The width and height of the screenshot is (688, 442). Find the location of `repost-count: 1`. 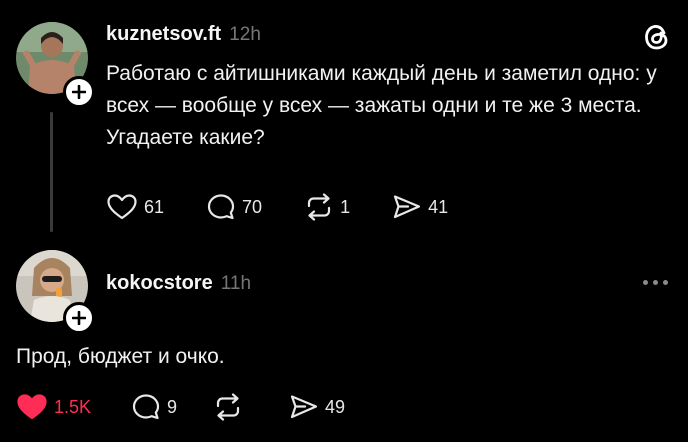

repost-count: 1 is located at coordinates (345, 206).